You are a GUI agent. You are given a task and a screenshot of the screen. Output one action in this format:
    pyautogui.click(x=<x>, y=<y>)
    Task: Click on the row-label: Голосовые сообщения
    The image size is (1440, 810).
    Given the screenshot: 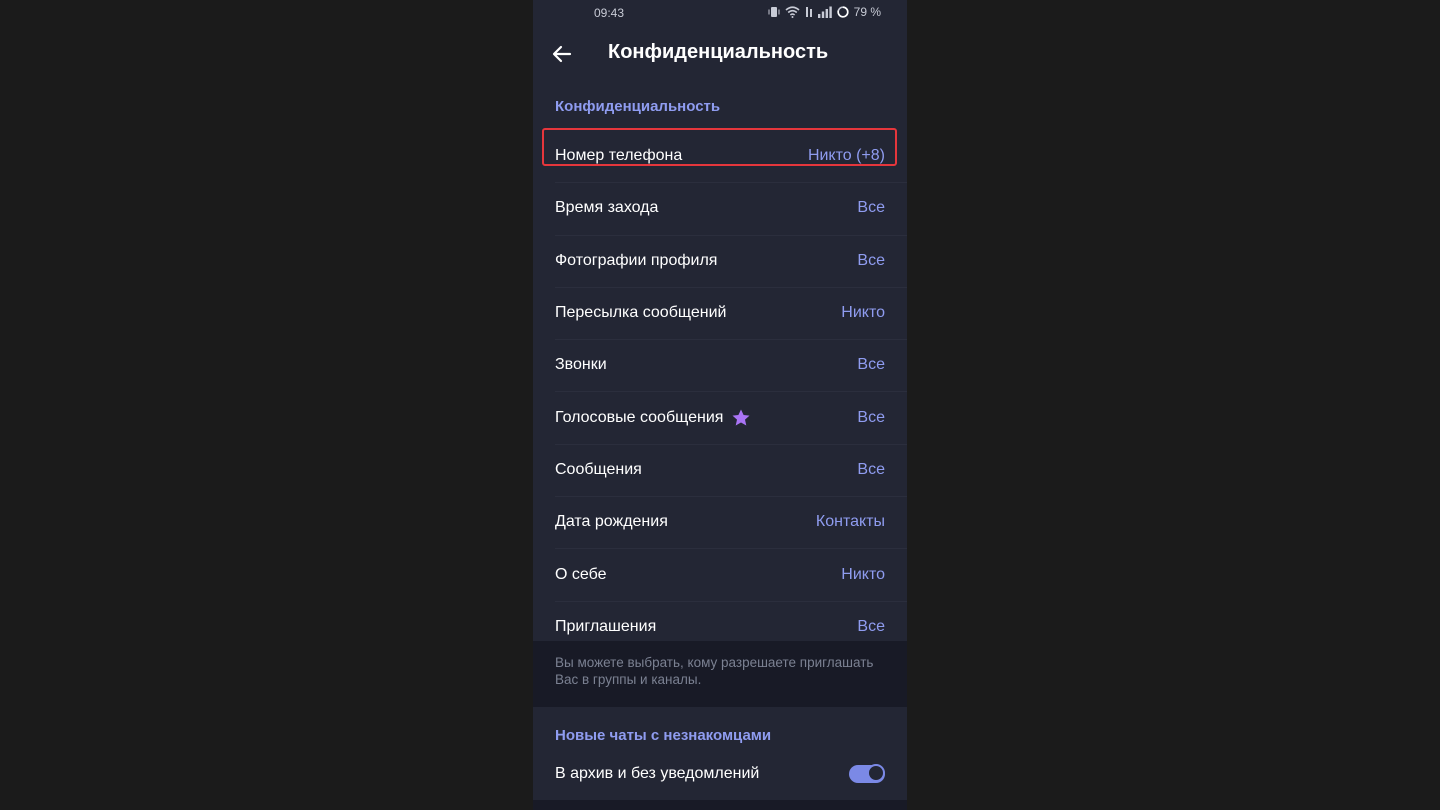 What is the action you would take?
    pyautogui.click(x=639, y=417)
    